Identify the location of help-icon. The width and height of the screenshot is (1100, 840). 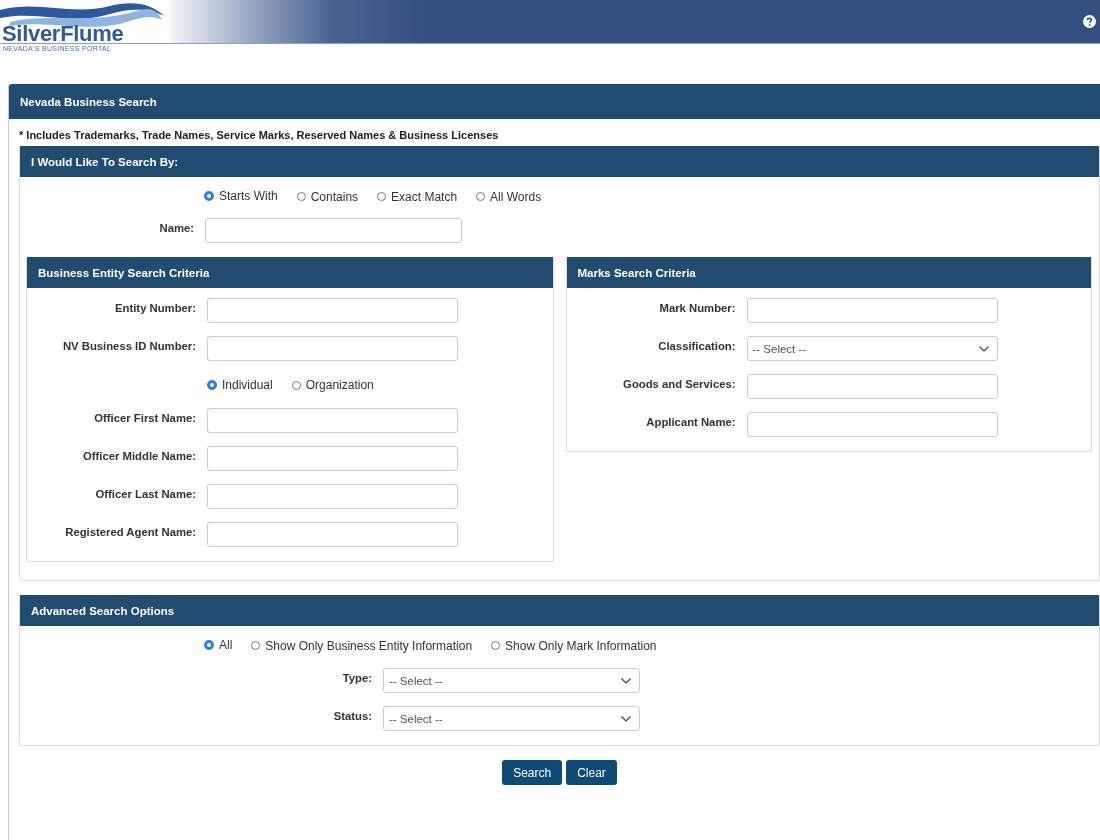
(1089, 21).